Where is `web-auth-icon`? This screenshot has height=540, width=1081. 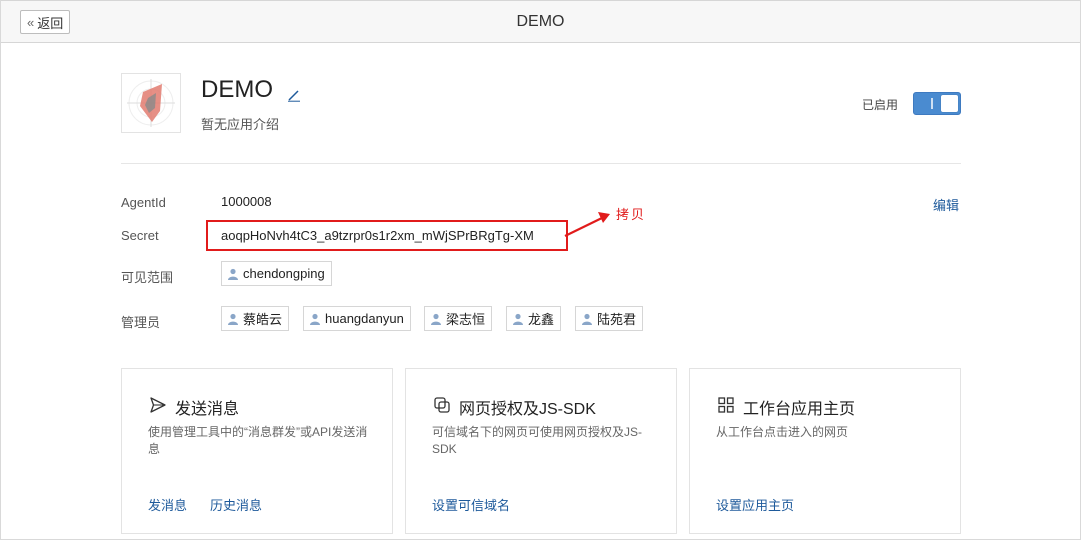 web-auth-icon is located at coordinates (442, 405).